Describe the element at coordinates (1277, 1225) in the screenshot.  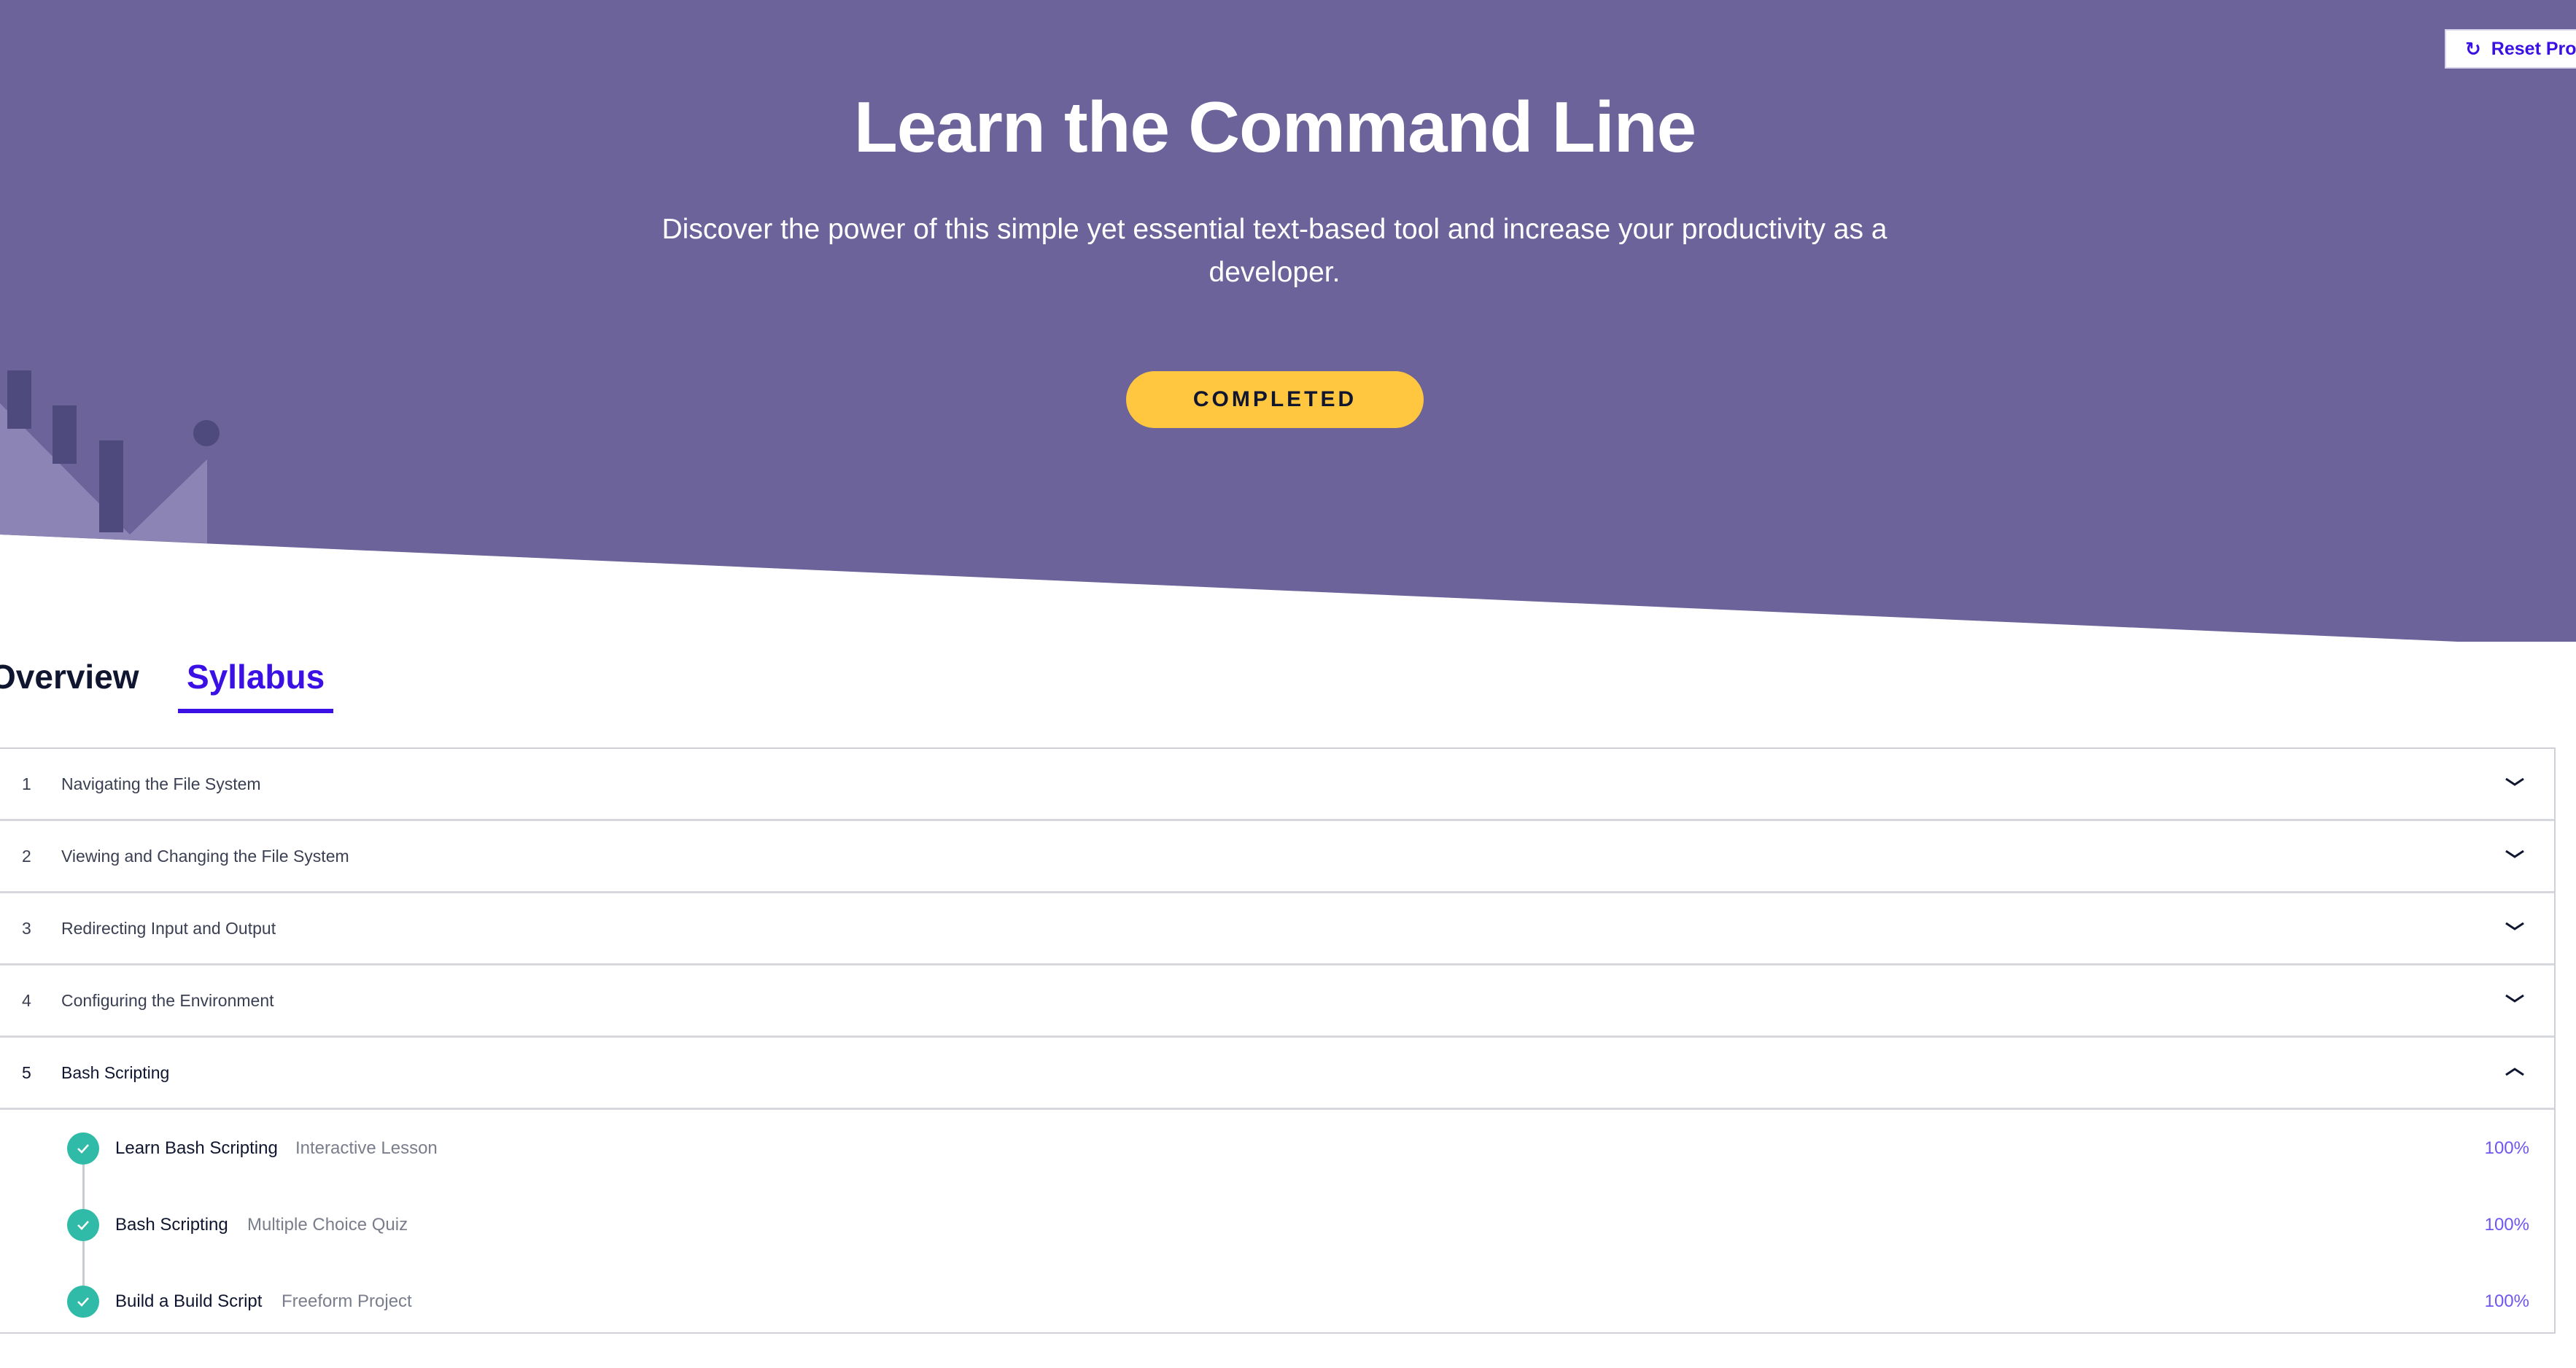
I see `lesson-item: Bash Scripting Multiple Choice Quiz 100%` at that location.